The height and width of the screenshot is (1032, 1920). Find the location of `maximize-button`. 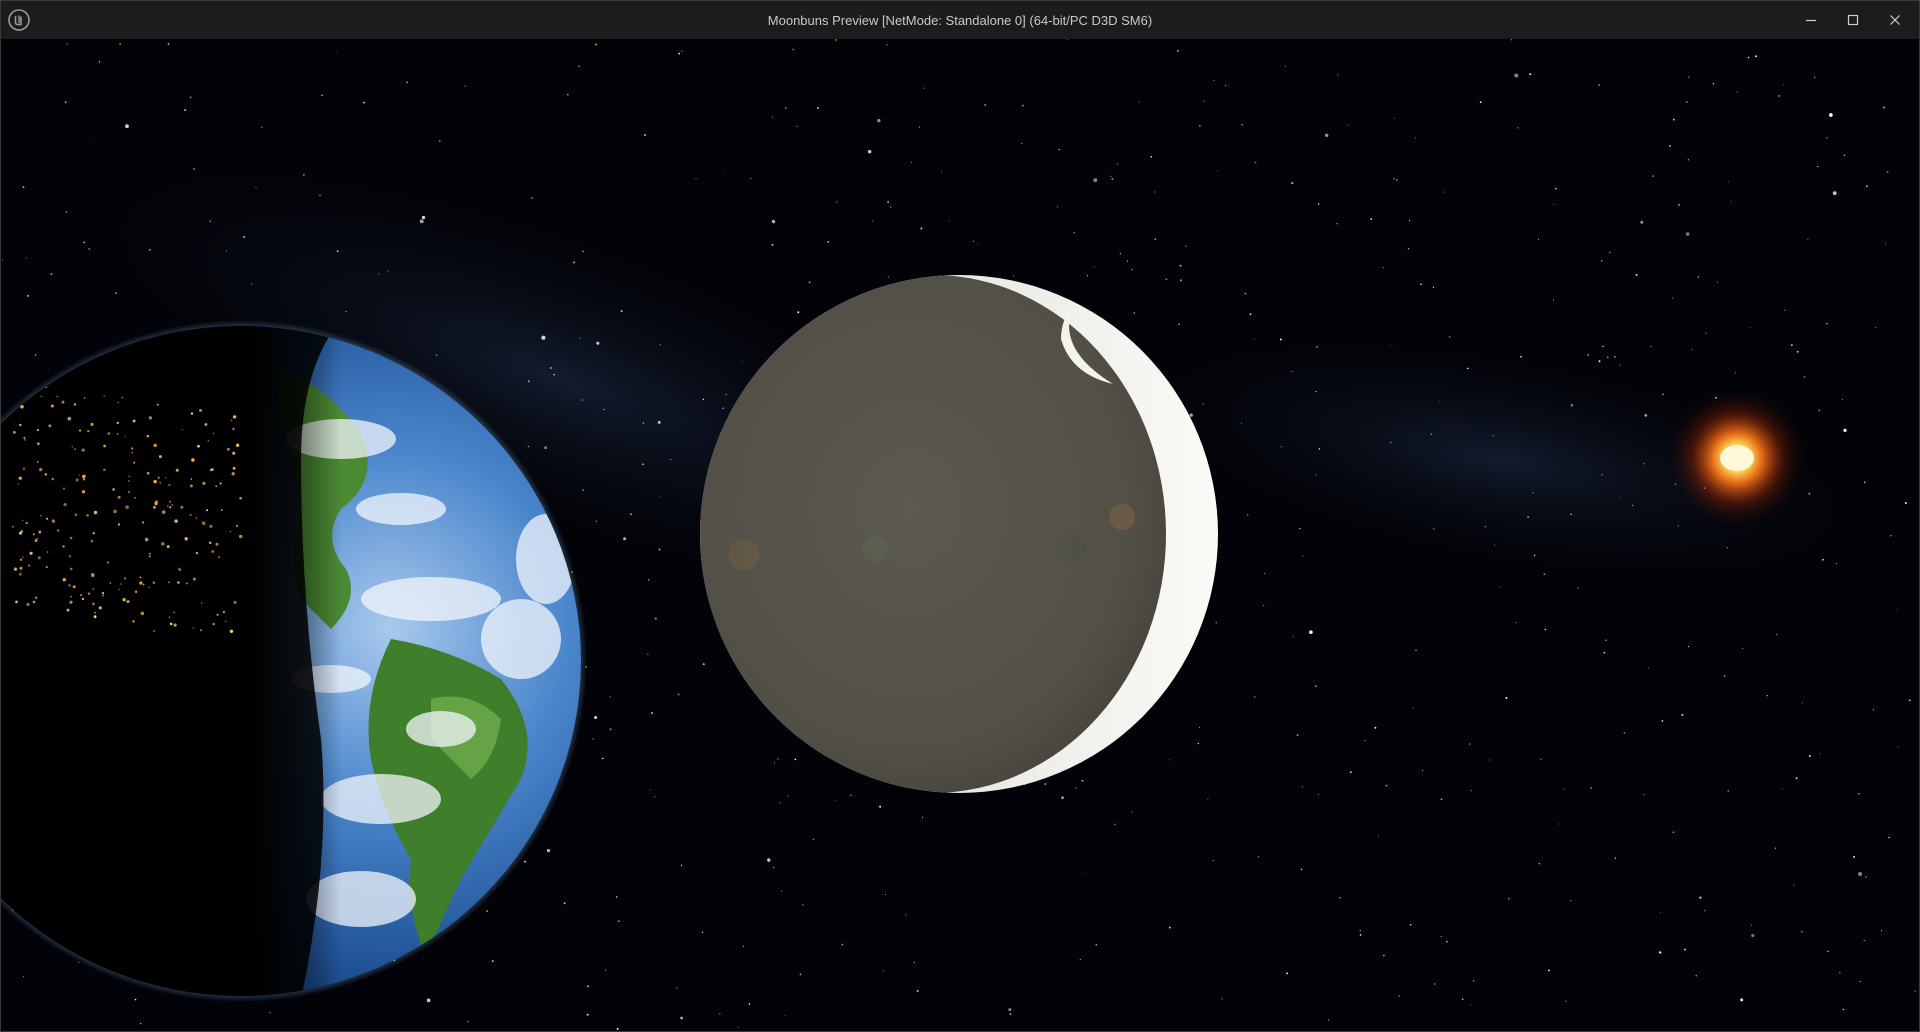

maximize-button is located at coordinates (1853, 20).